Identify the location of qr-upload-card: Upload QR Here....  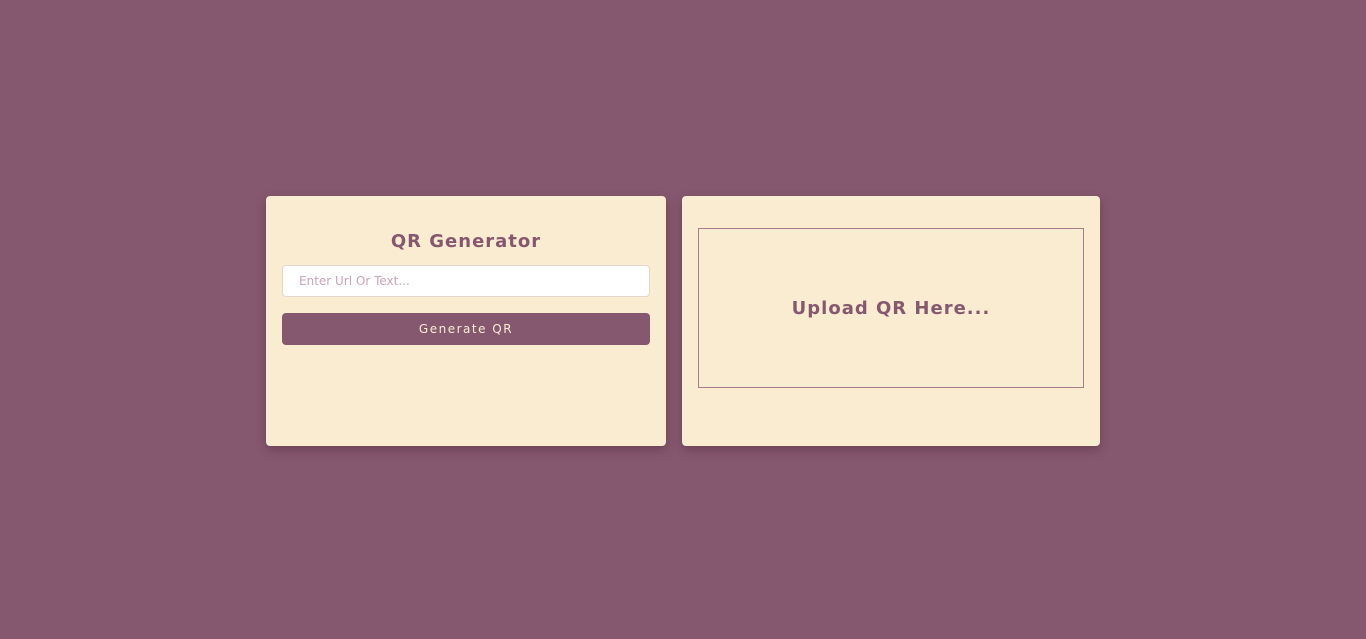
(891, 321).